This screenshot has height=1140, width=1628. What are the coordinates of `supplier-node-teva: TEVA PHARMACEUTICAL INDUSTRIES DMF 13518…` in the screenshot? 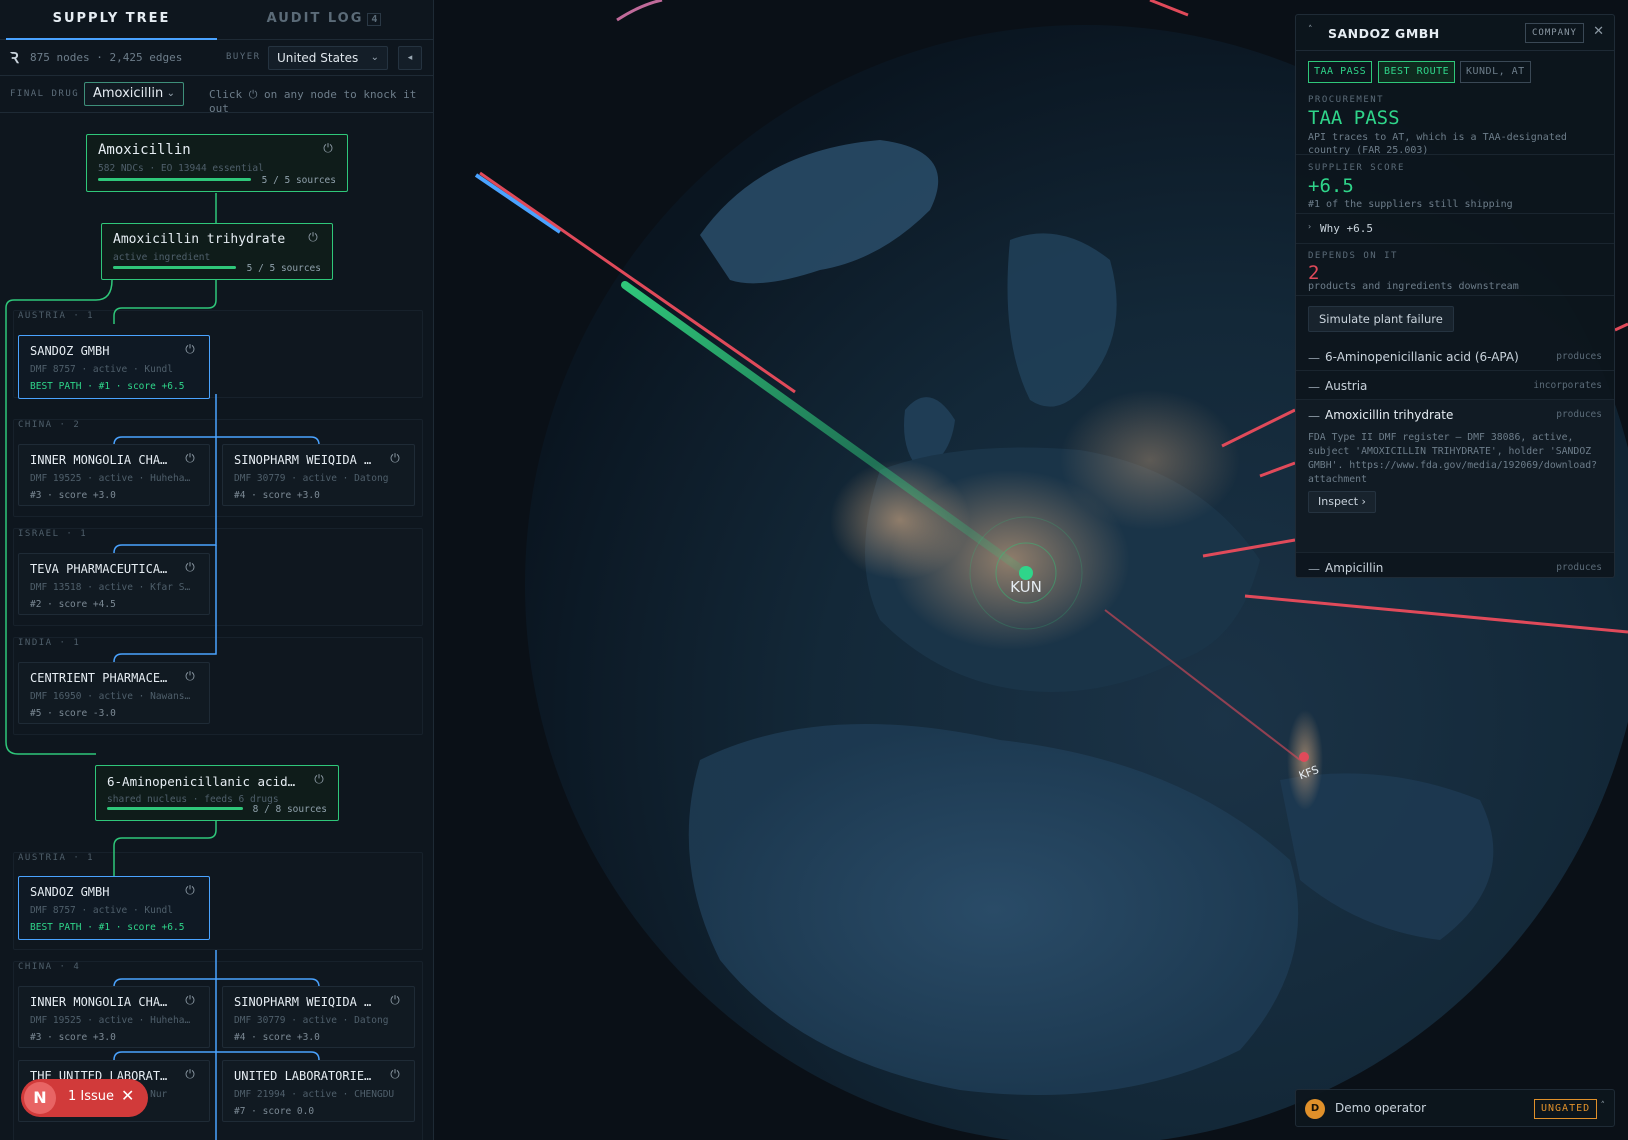 It's located at (114, 584).